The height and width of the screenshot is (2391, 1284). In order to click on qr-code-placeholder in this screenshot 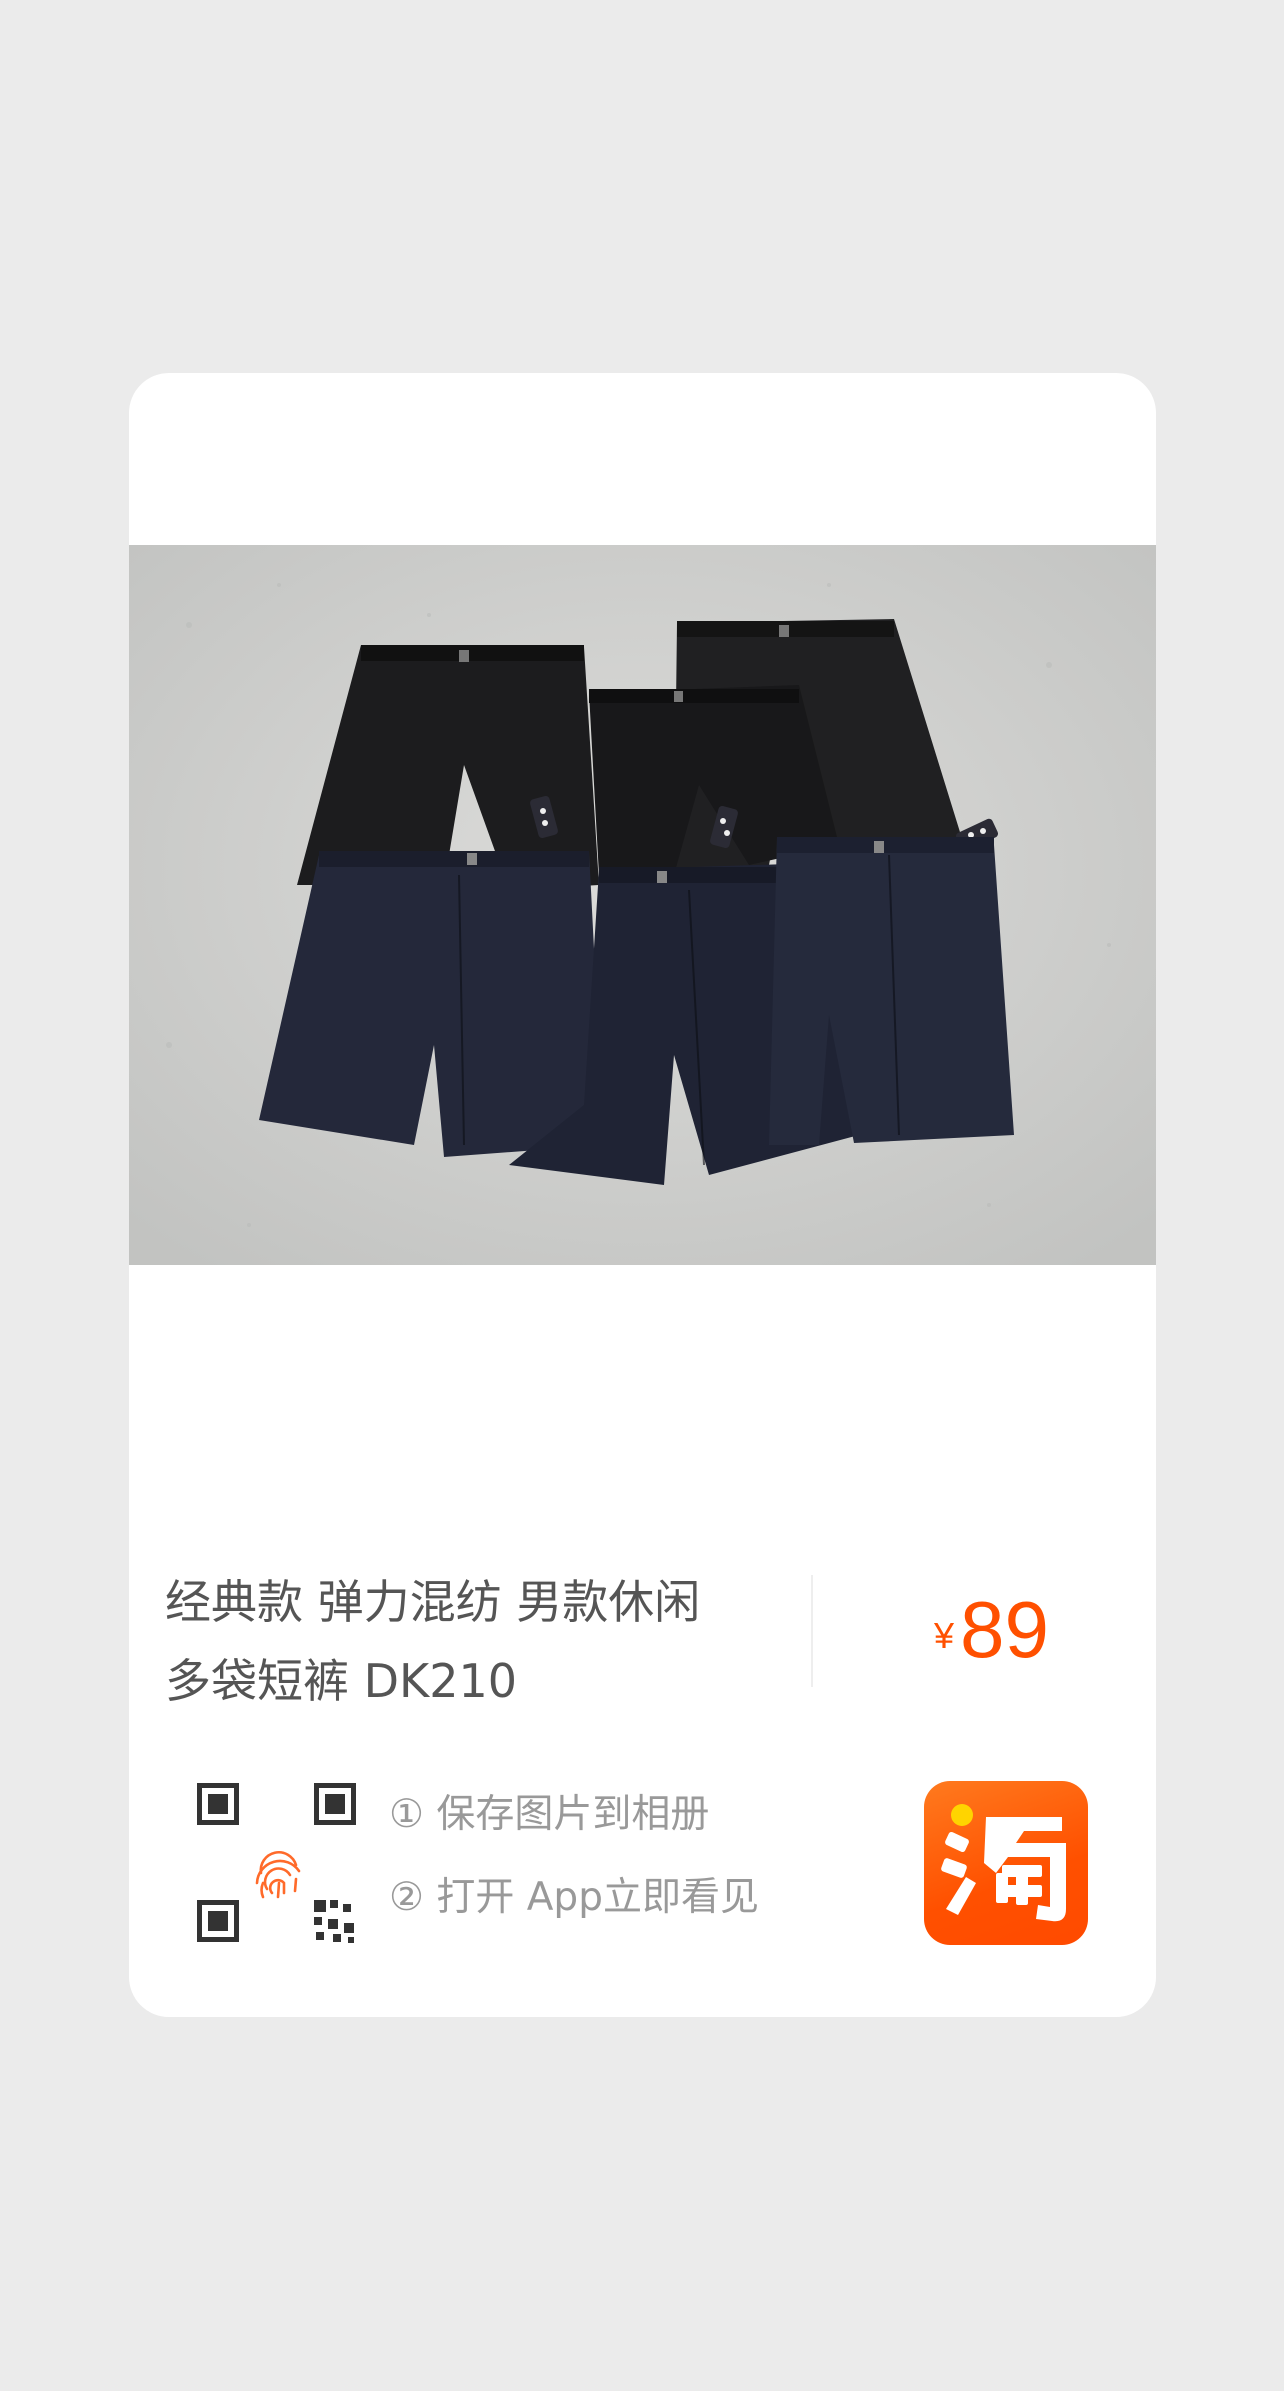, I will do `click(278, 1864)`.